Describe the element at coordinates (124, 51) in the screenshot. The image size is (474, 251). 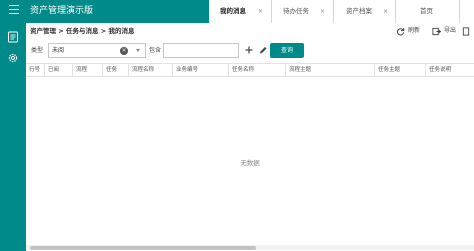
I see `clear-icon: ×` at that location.